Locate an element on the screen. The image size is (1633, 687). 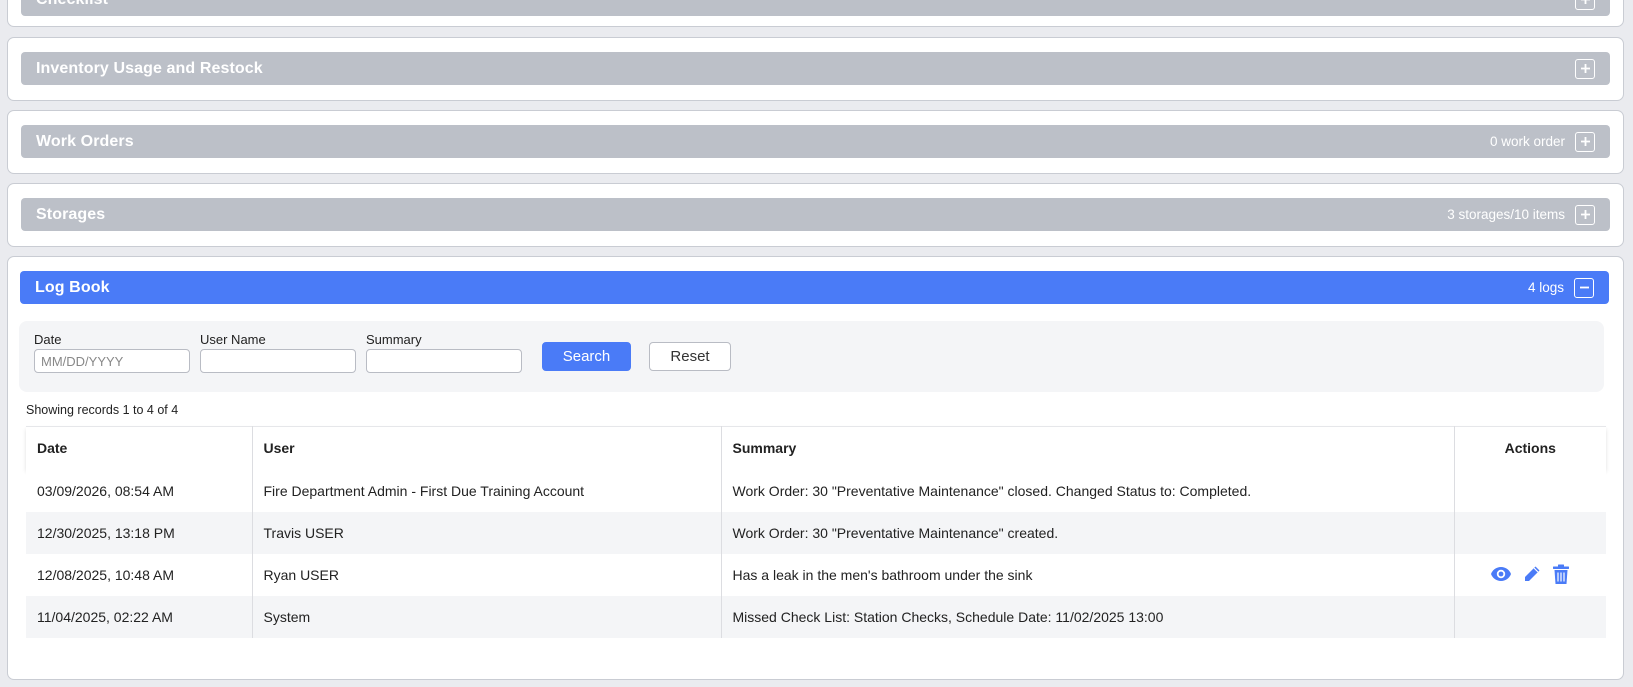
checklist-panel-header: Checklist is located at coordinates (815, 8).